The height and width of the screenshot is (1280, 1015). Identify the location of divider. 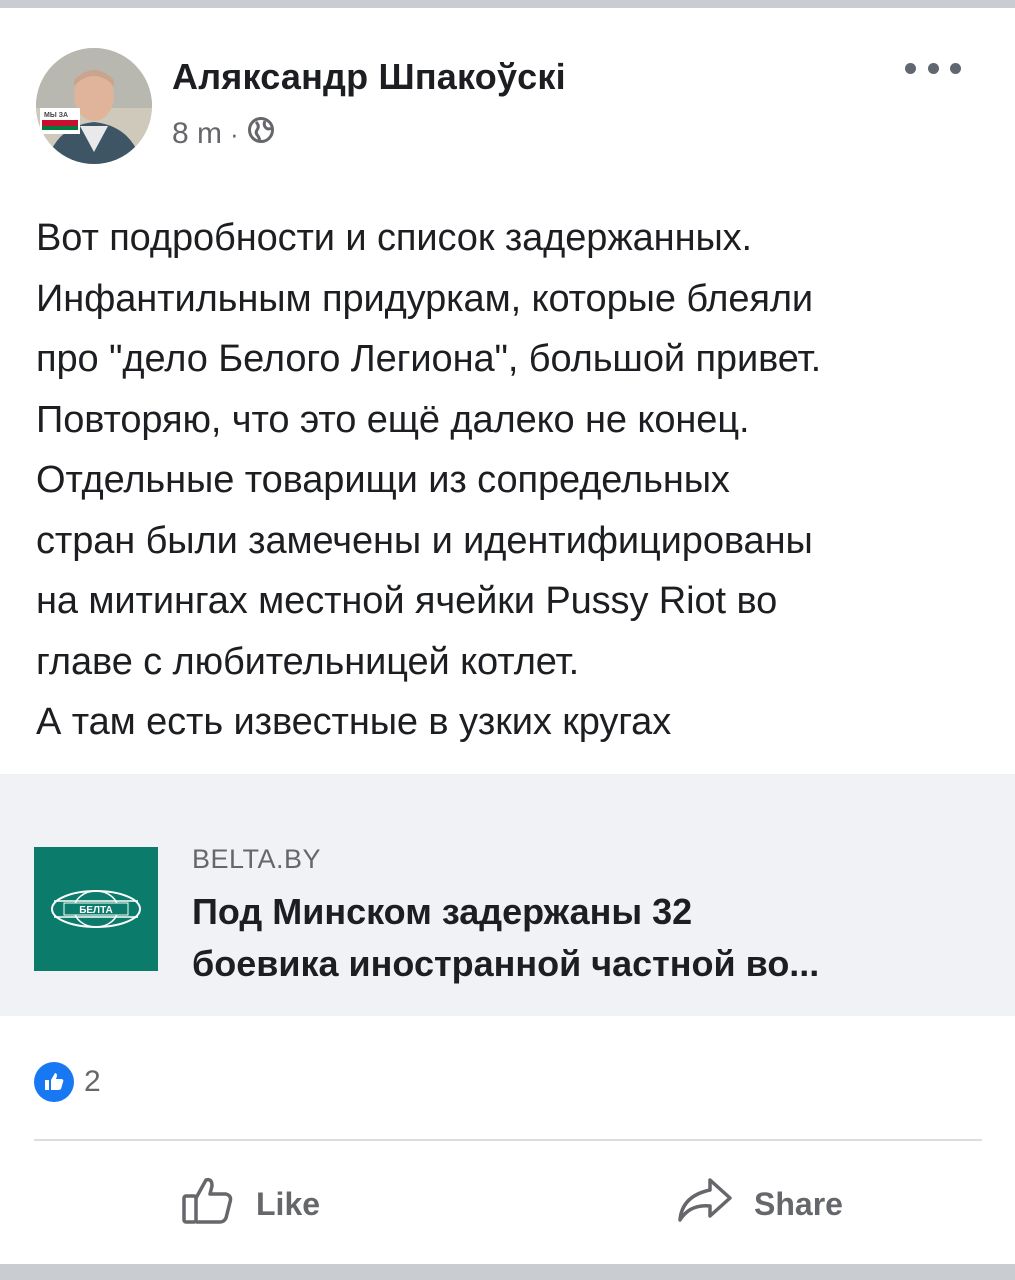
(508, 1140).